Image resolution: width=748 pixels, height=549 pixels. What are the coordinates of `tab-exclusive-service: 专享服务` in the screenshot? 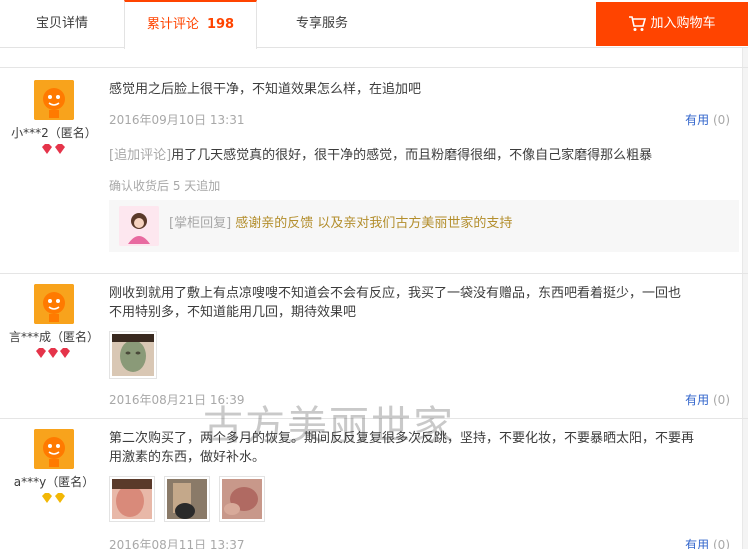 It's located at (322, 24).